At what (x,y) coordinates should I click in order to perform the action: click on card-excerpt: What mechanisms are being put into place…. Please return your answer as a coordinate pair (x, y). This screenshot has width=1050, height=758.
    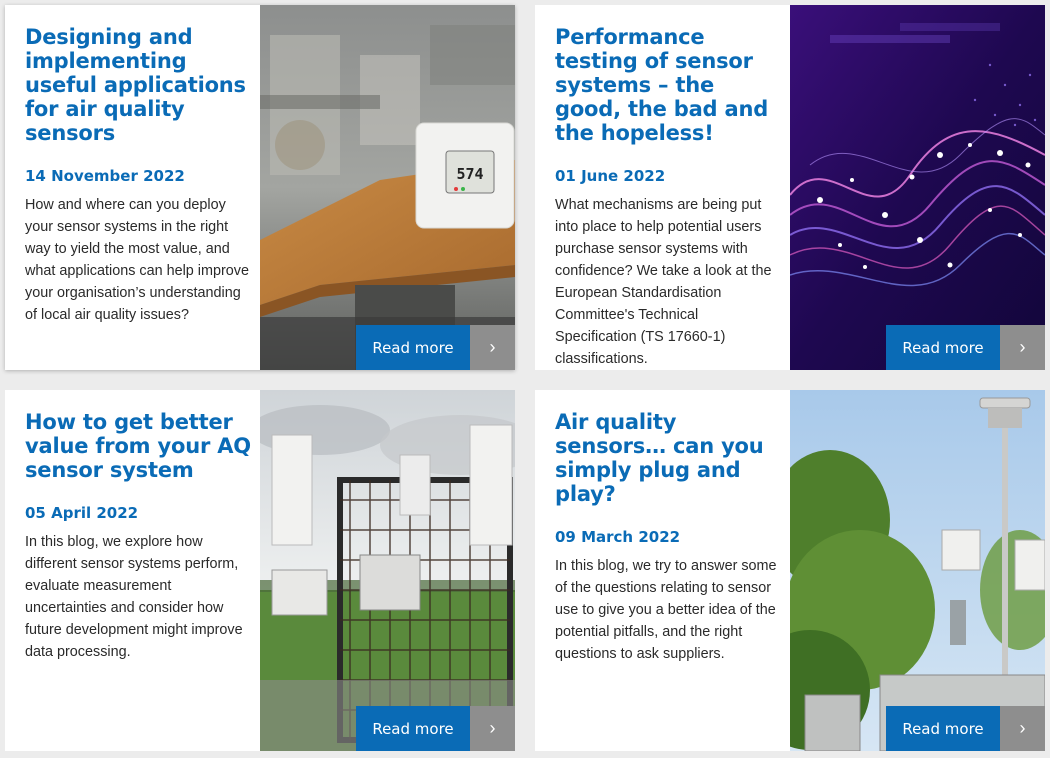
    Looking at the image, I should click on (663, 282).